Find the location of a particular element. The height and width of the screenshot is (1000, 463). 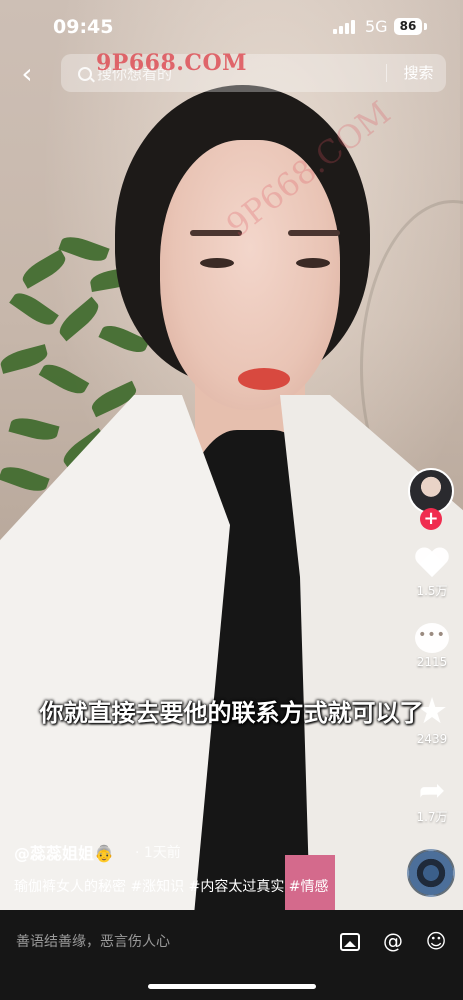

comment-icon: ••• is located at coordinates (432, 638).